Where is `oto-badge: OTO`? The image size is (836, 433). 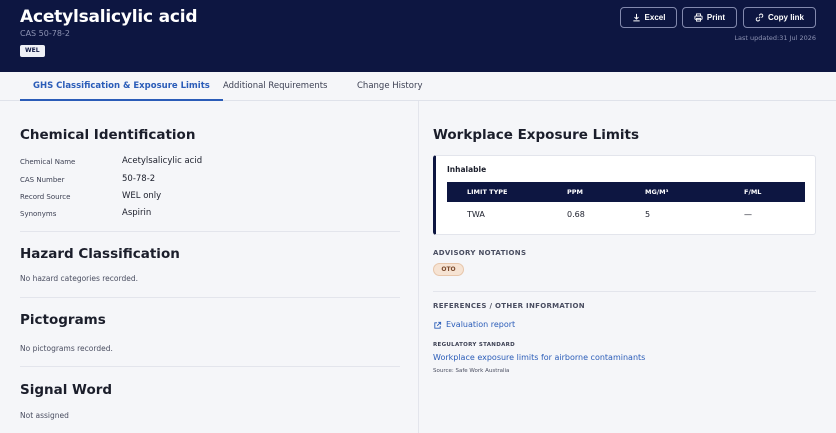 oto-badge: OTO is located at coordinates (448, 269).